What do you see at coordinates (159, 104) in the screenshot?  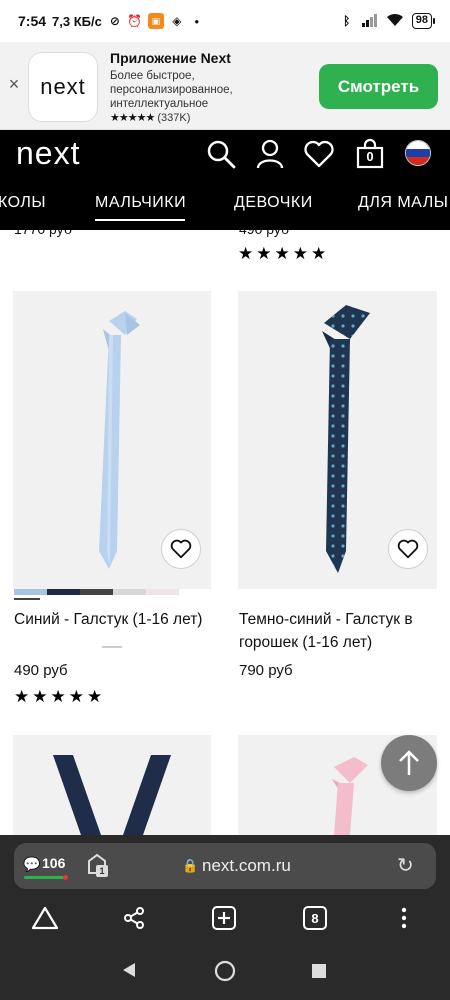 I see `banner-desc-line: интеллектуальное` at bounding box center [159, 104].